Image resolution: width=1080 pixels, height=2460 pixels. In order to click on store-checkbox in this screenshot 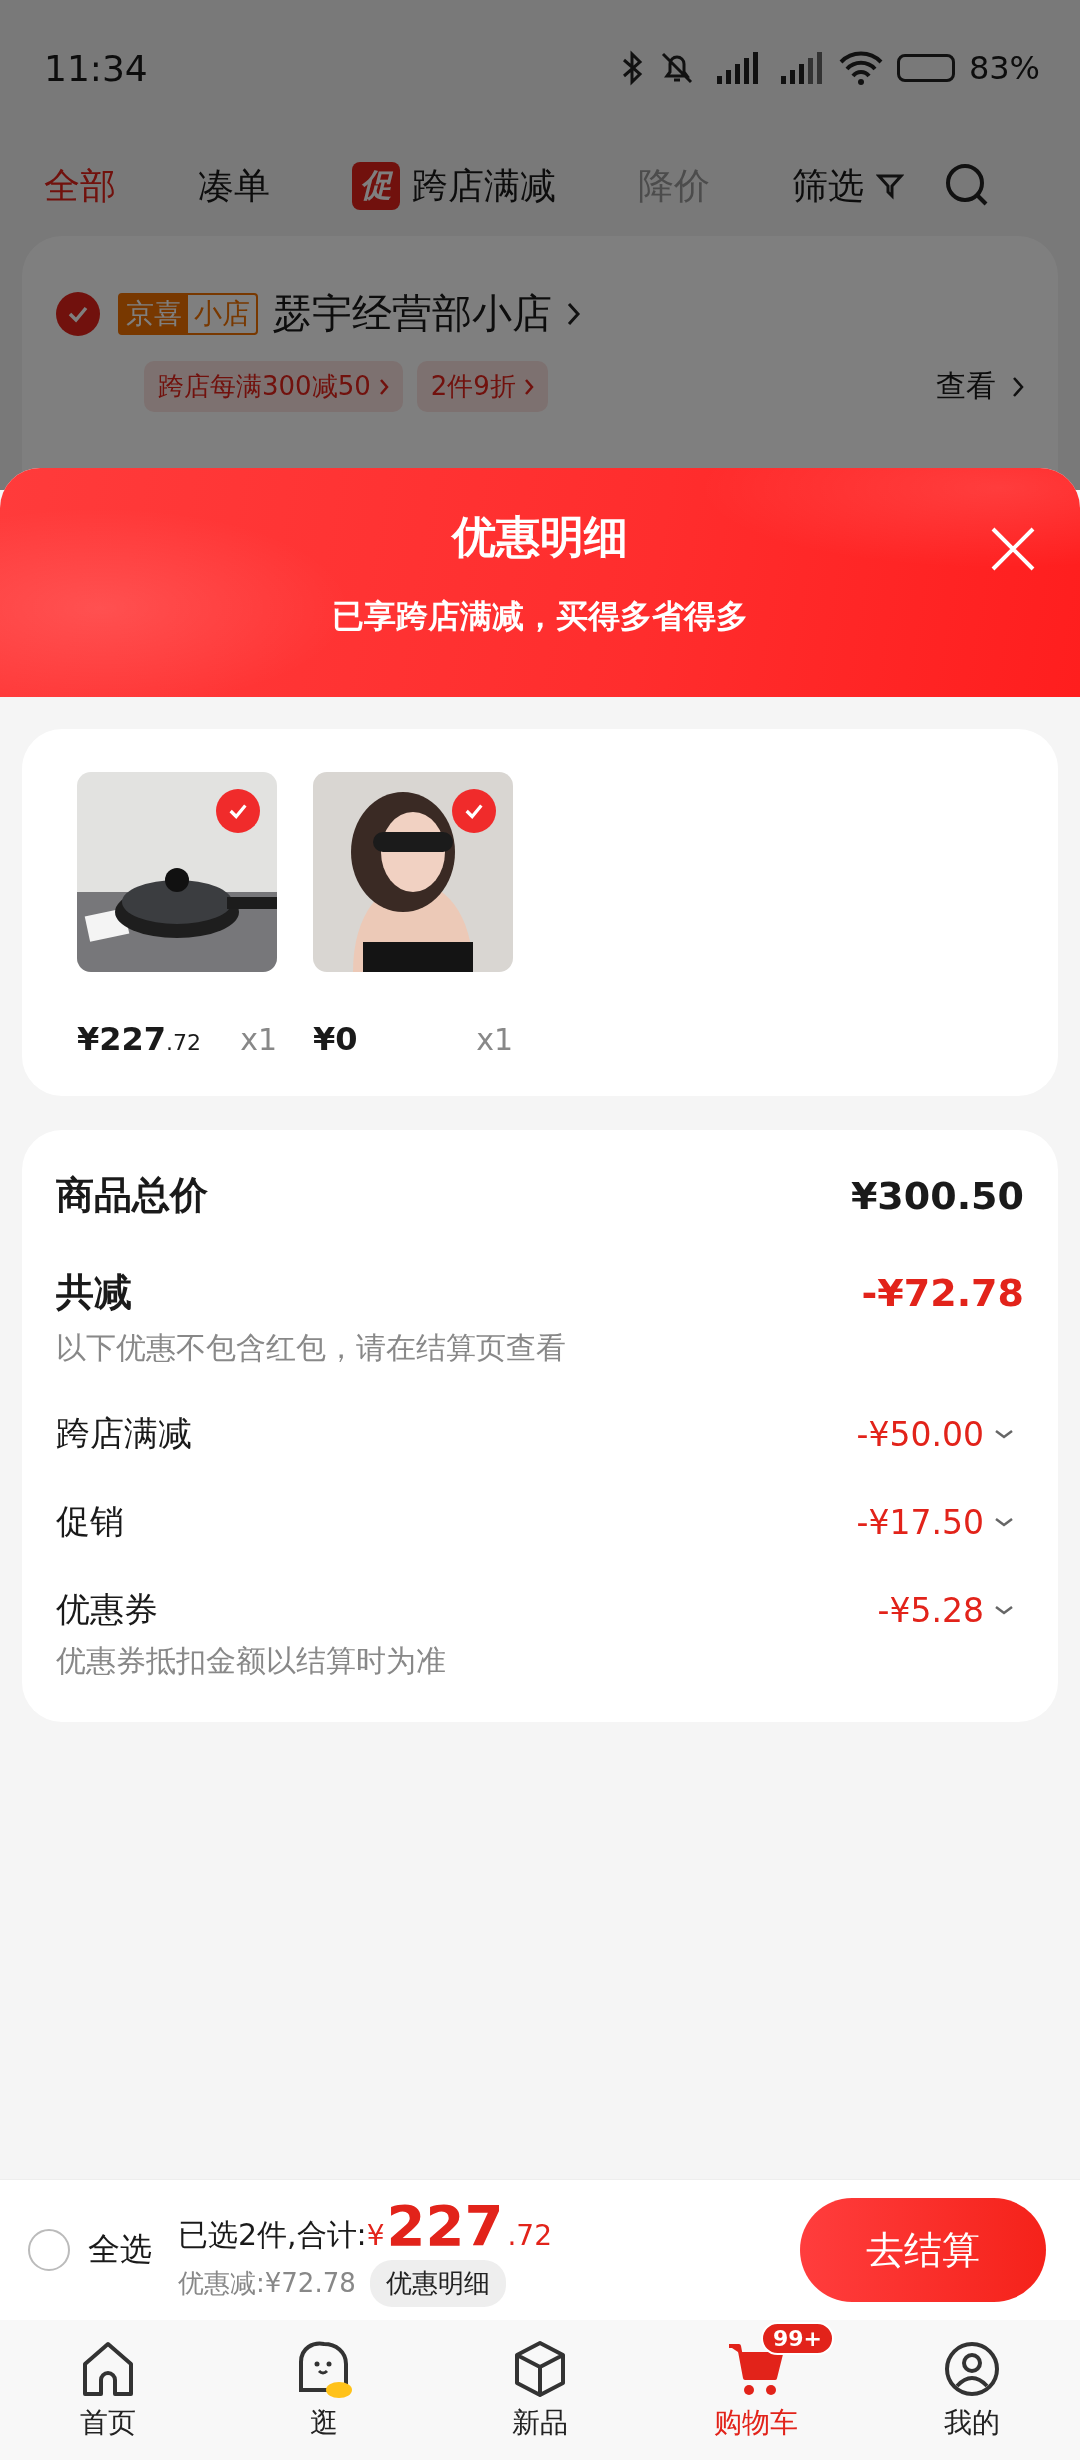, I will do `click(78, 313)`.